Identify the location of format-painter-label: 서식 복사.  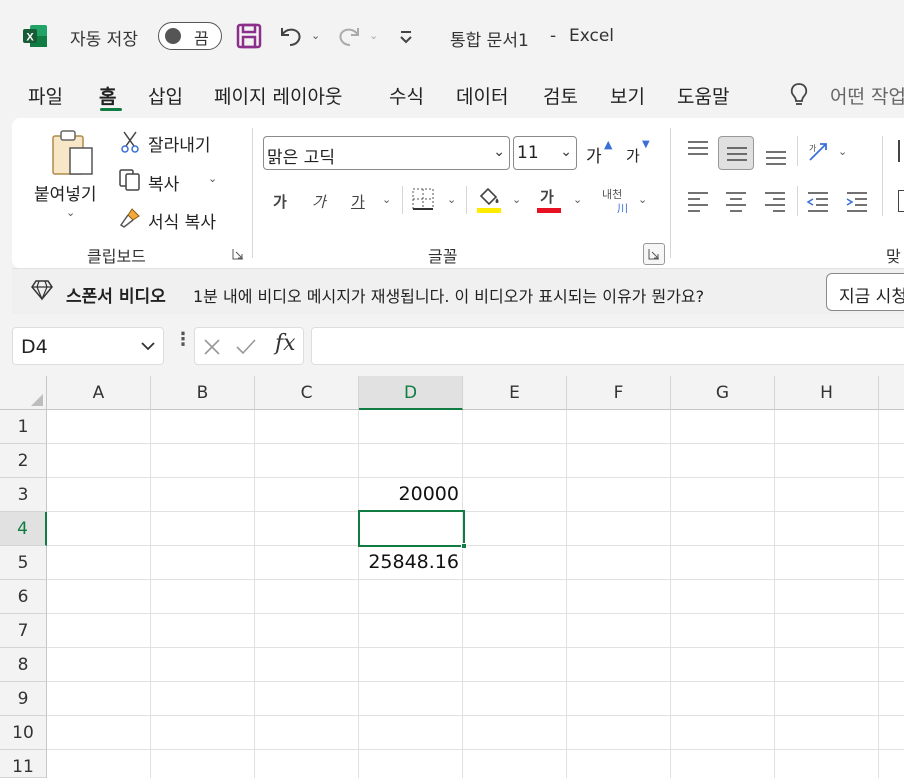
(182, 220).